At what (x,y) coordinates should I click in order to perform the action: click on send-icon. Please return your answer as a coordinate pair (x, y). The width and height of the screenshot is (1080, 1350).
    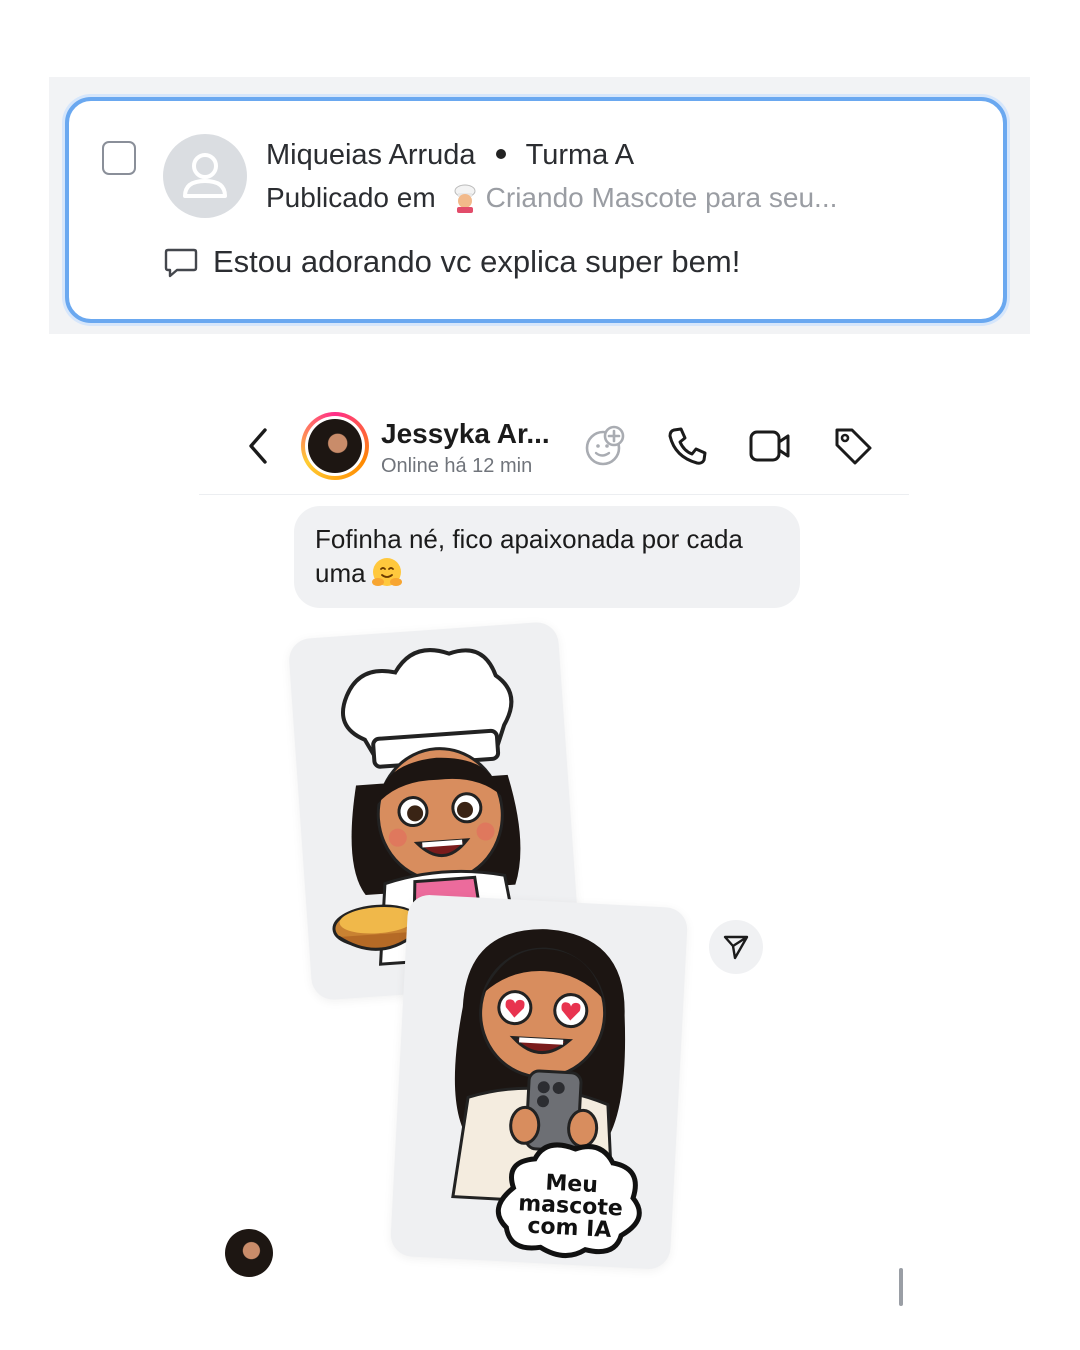
    Looking at the image, I should click on (736, 947).